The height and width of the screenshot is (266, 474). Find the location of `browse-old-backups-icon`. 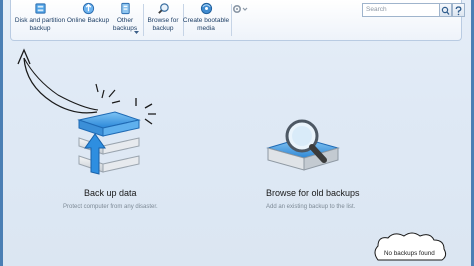

browse-old-backups-icon is located at coordinates (309, 147).